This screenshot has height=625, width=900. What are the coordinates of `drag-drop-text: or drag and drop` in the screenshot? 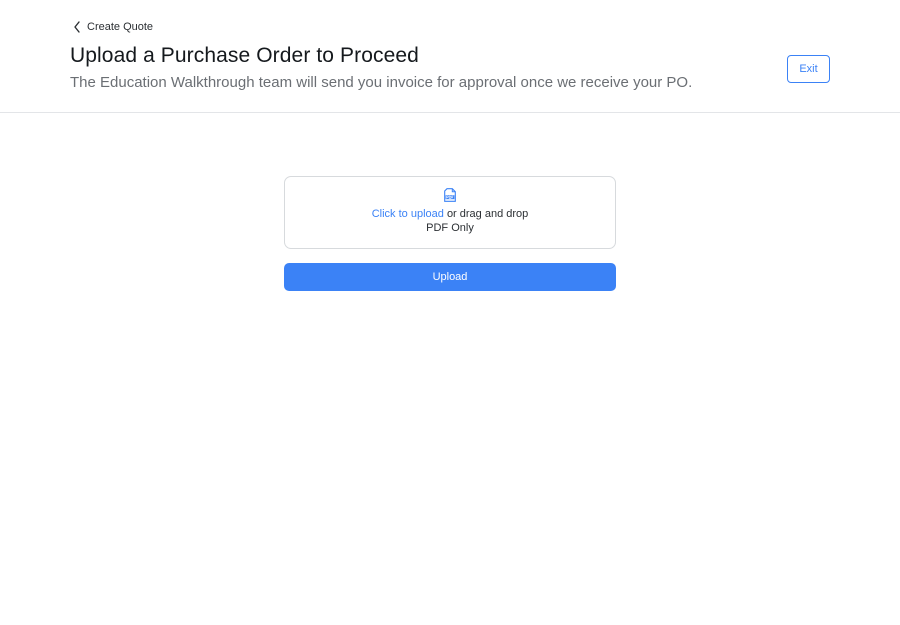 It's located at (487, 214).